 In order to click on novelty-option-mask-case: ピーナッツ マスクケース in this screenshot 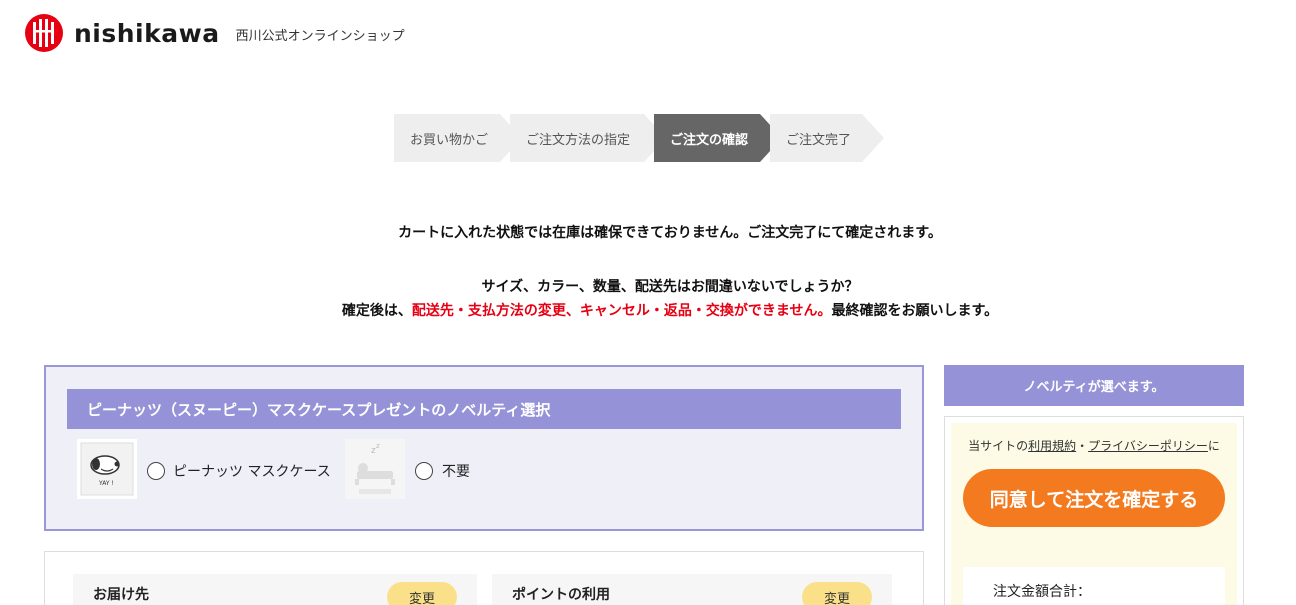, I will do `click(252, 471)`.